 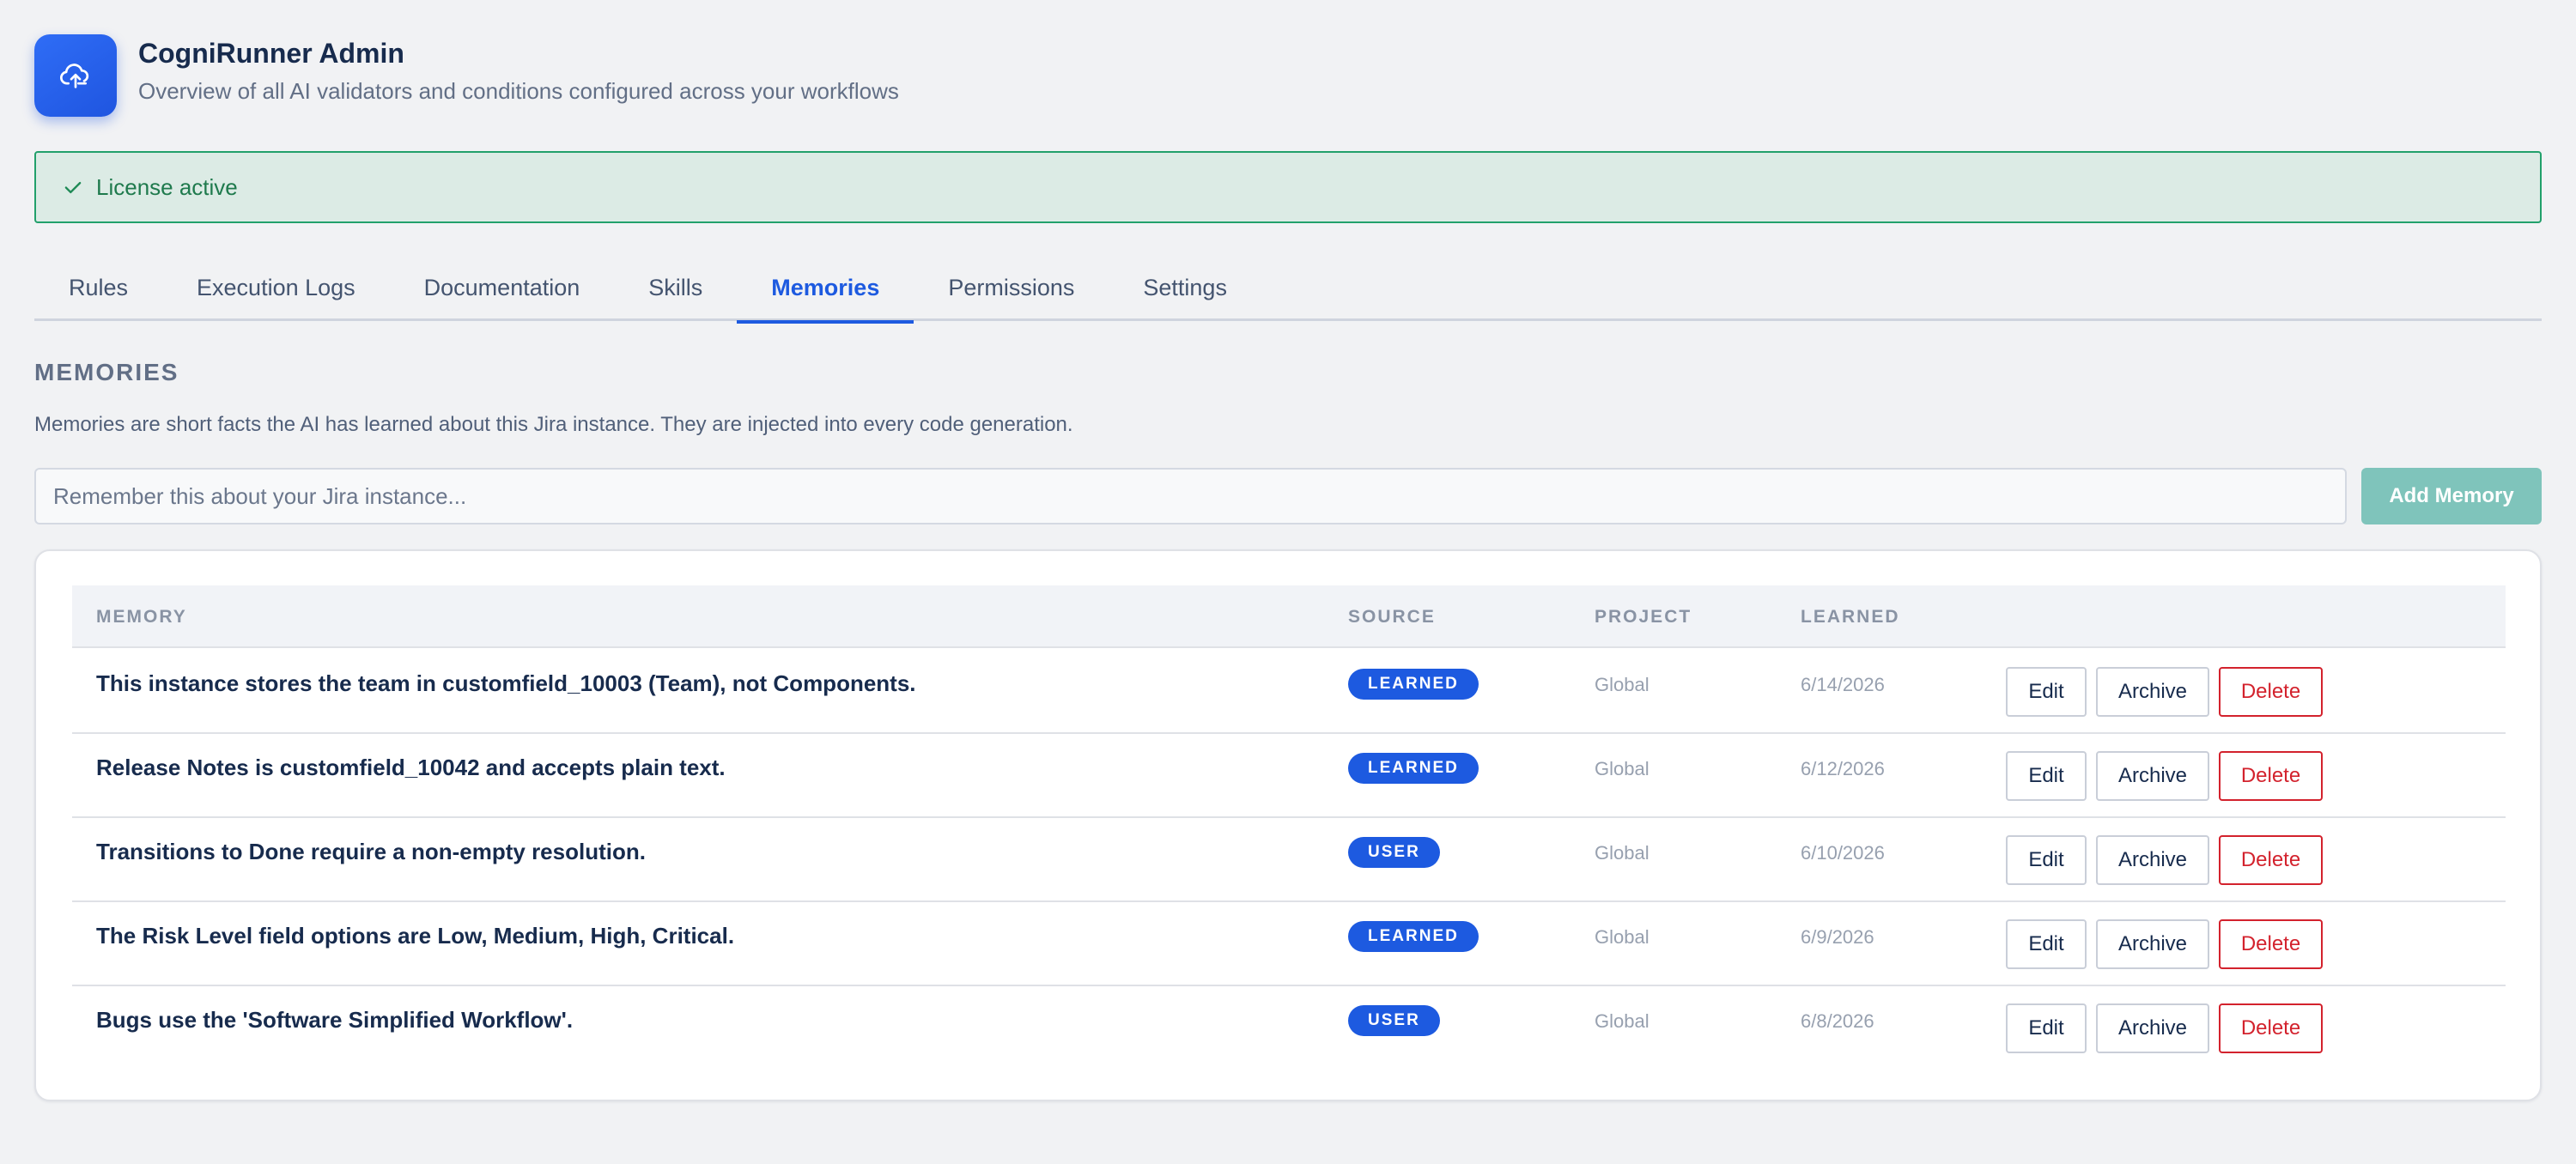 What do you see at coordinates (1843, 853) in the screenshot?
I see `learned-date: 6/10/2026` at bounding box center [1843, 853].